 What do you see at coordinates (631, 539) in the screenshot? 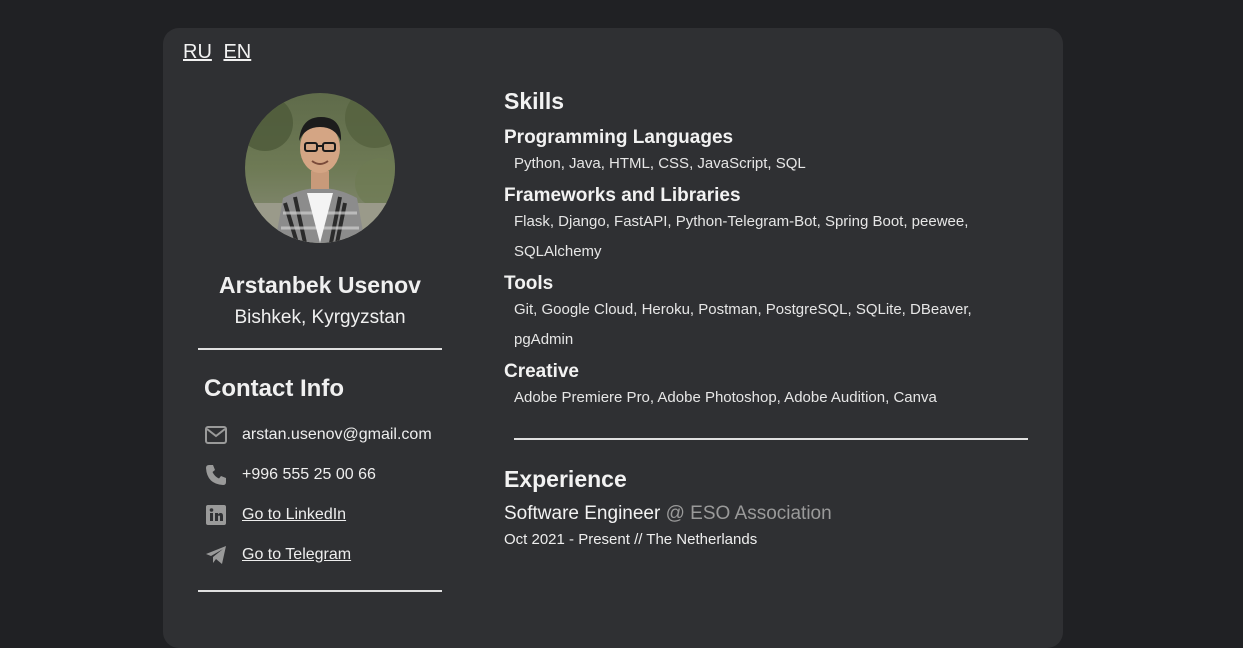
I see `job-meta: Oct 2021 - Present // The Netherlands` at bounding box center [631, 539].